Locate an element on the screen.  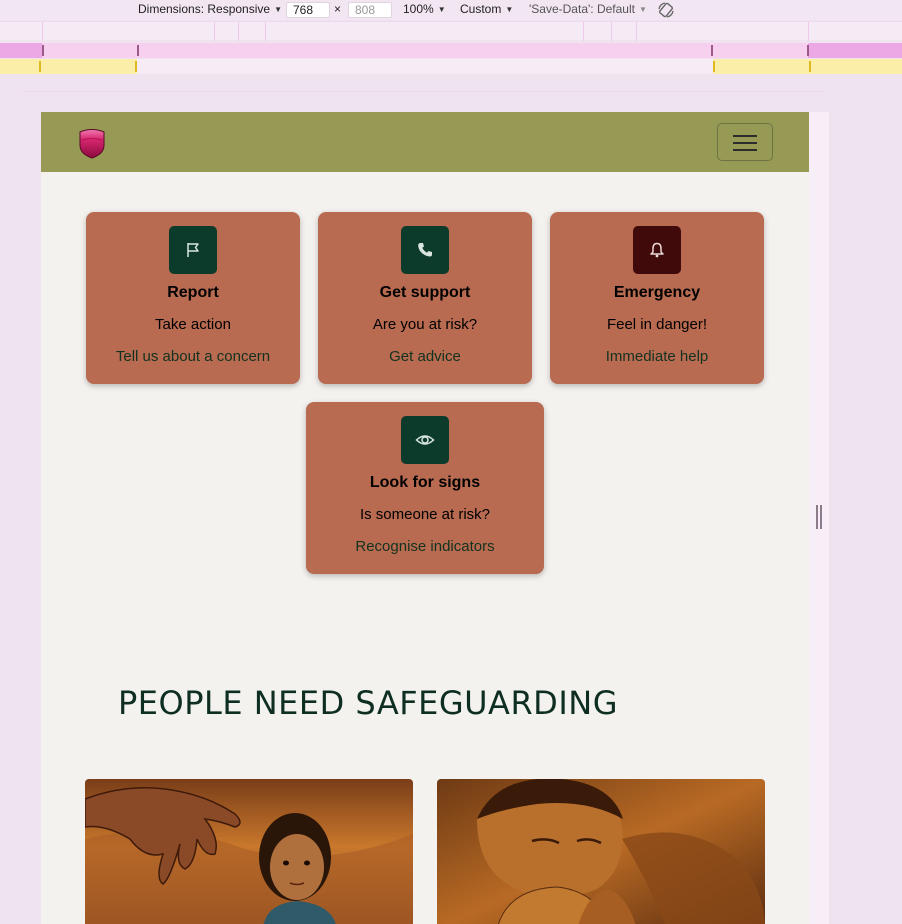
card-title: Look for signs is located at coordinates (425, 482).